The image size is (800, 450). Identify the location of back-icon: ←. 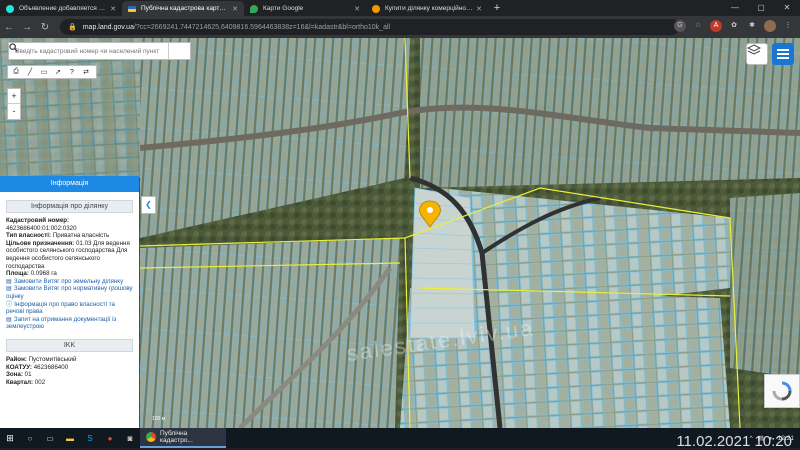
(9, 27).